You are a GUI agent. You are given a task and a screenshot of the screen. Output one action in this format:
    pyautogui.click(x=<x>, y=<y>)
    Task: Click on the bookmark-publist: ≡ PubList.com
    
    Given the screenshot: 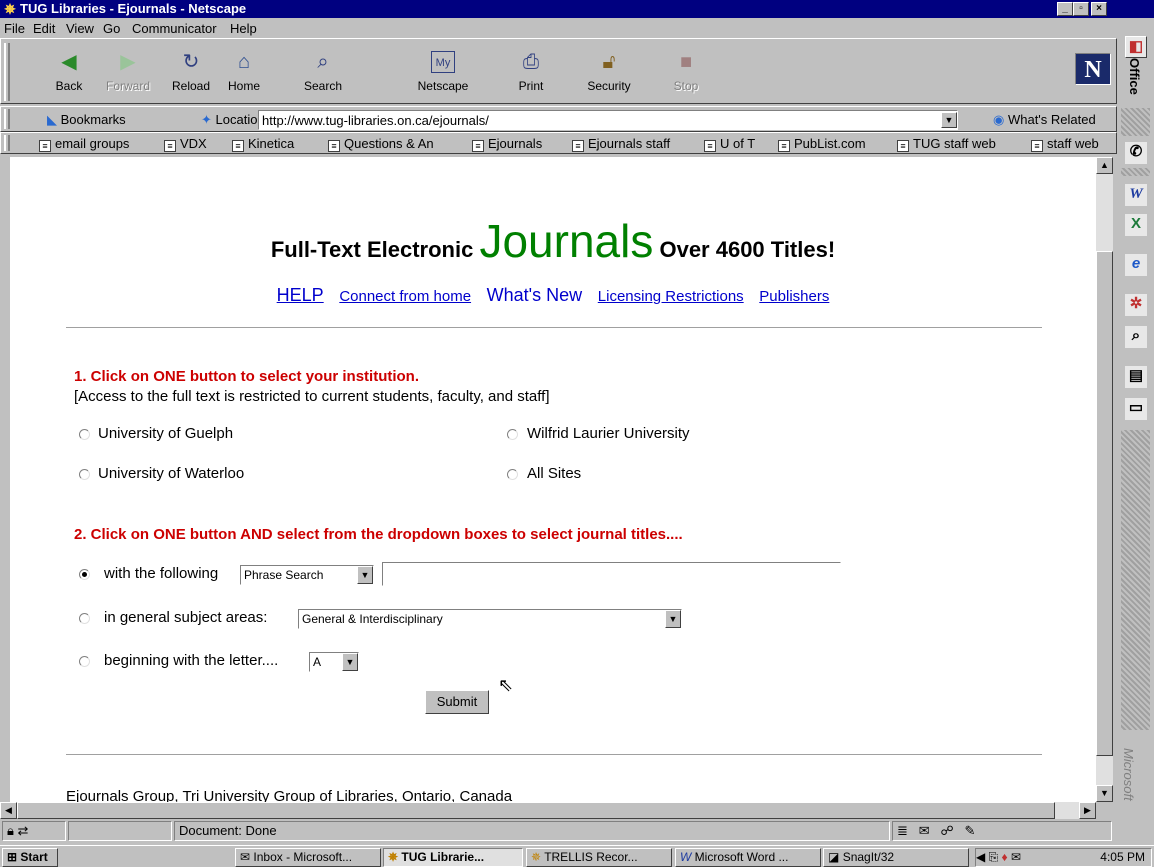 What is the action you would take?
    pyautogui.click(x=822, y=144)
    